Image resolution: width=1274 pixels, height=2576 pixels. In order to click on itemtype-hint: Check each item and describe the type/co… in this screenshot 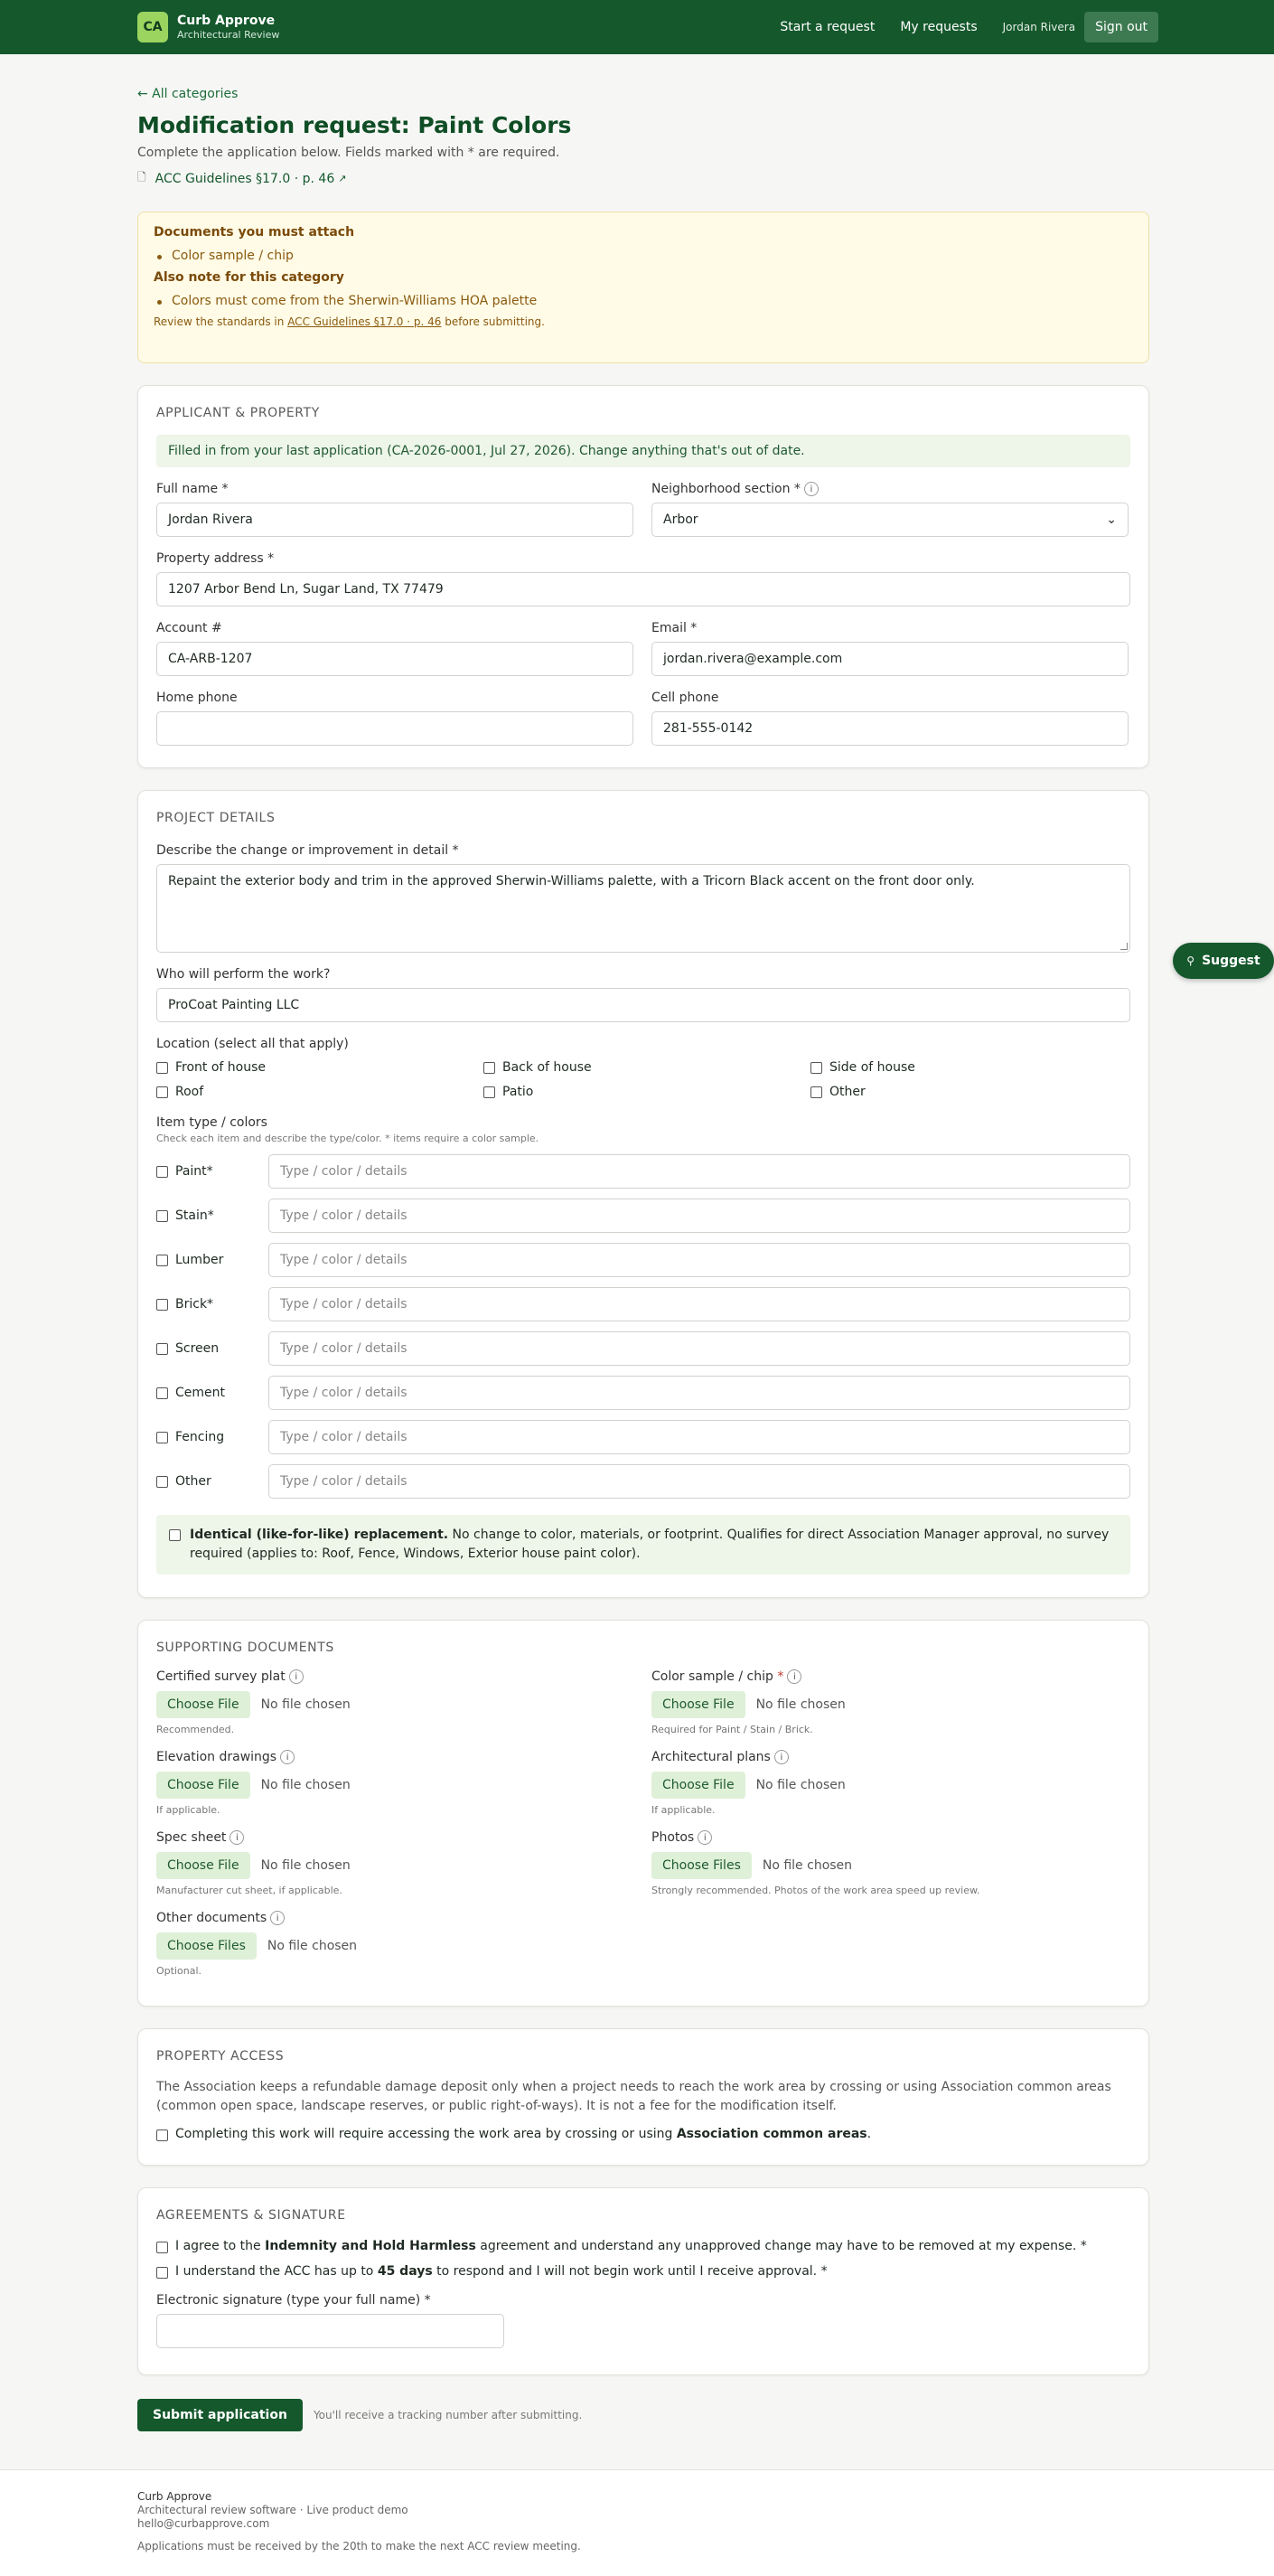, I will do `click(347, 1139)`.